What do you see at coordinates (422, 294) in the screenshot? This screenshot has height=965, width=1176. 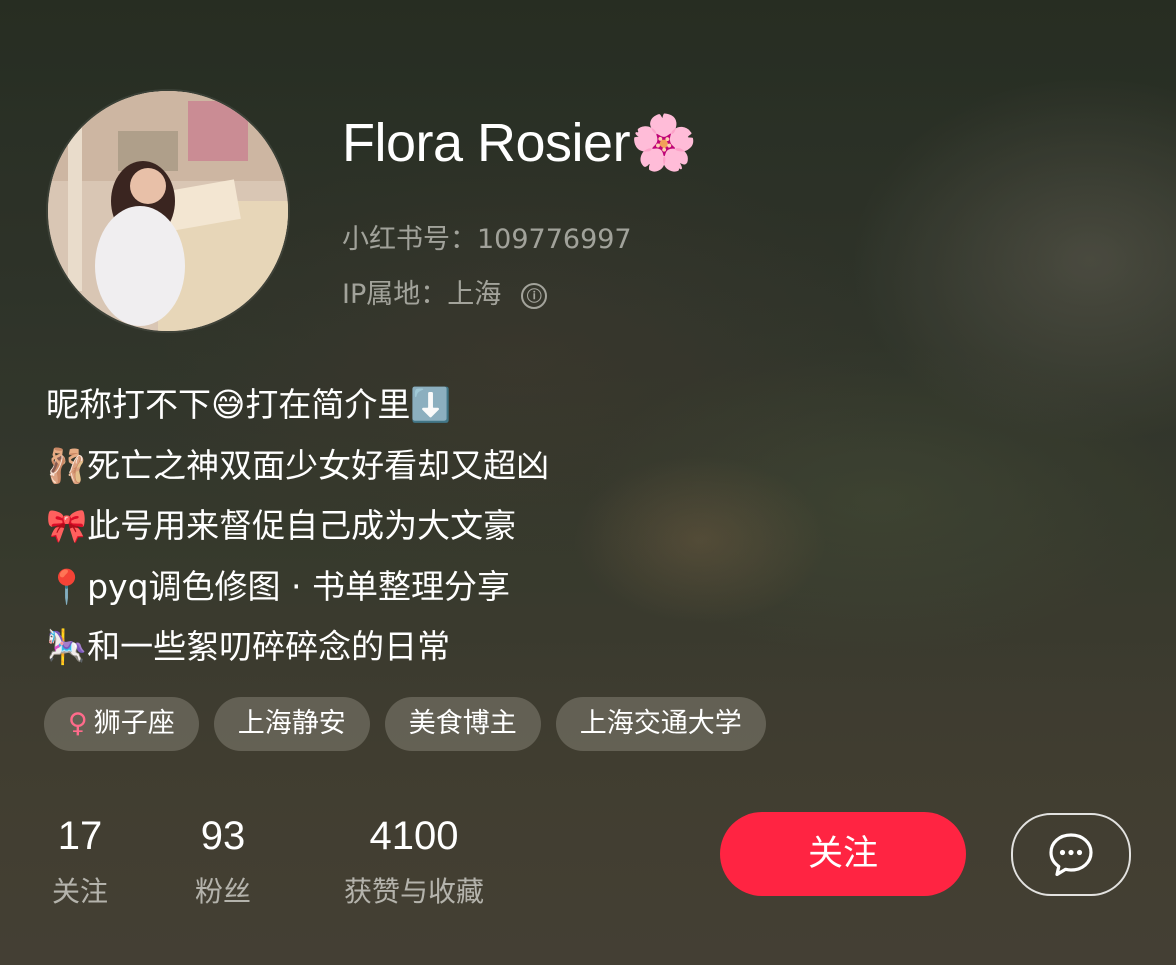 I see `ip-location: IP属地：上海` at bounding box center [422, 294].